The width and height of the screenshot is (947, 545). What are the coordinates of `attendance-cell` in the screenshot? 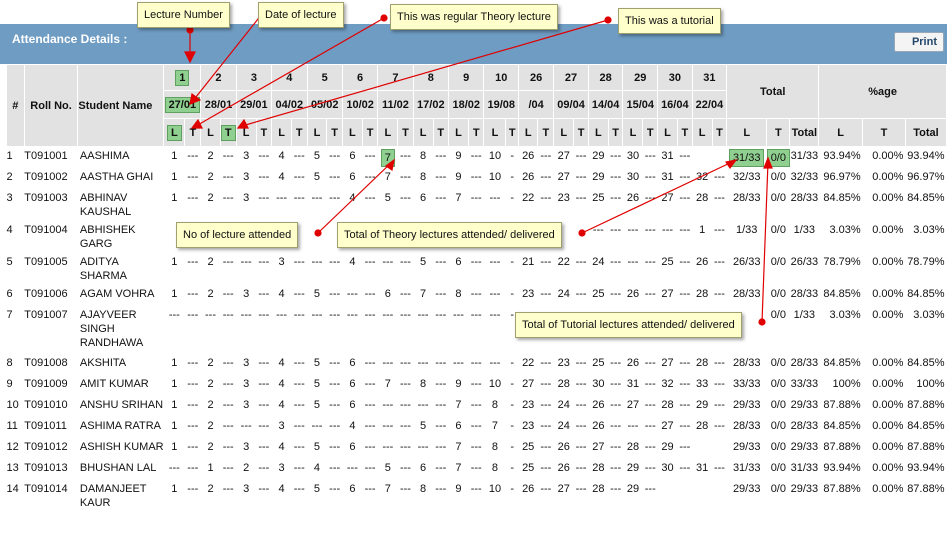 It's located at (702, 448).